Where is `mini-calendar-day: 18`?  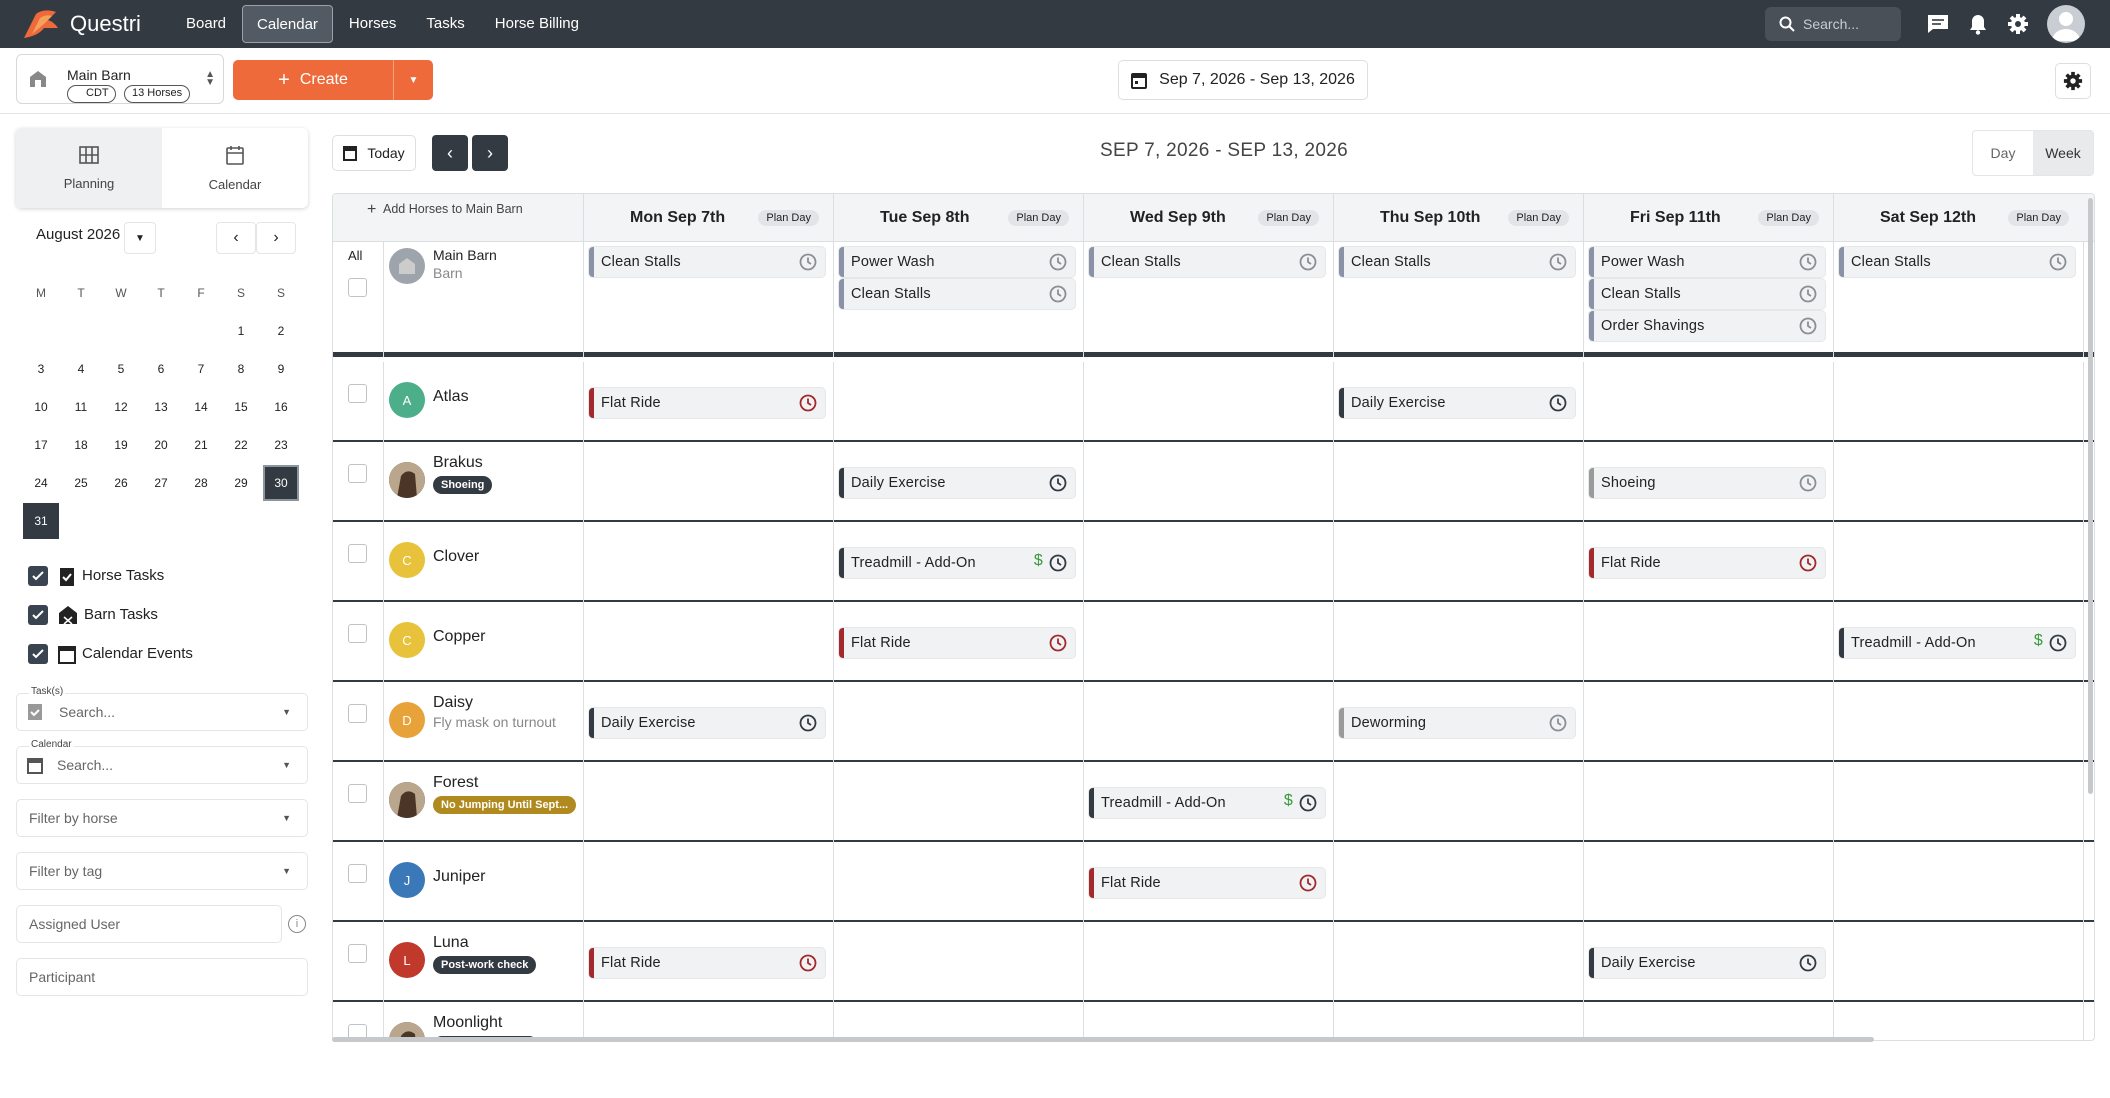
mini-calendar-day: 18 is located at coordinates (81, 445).